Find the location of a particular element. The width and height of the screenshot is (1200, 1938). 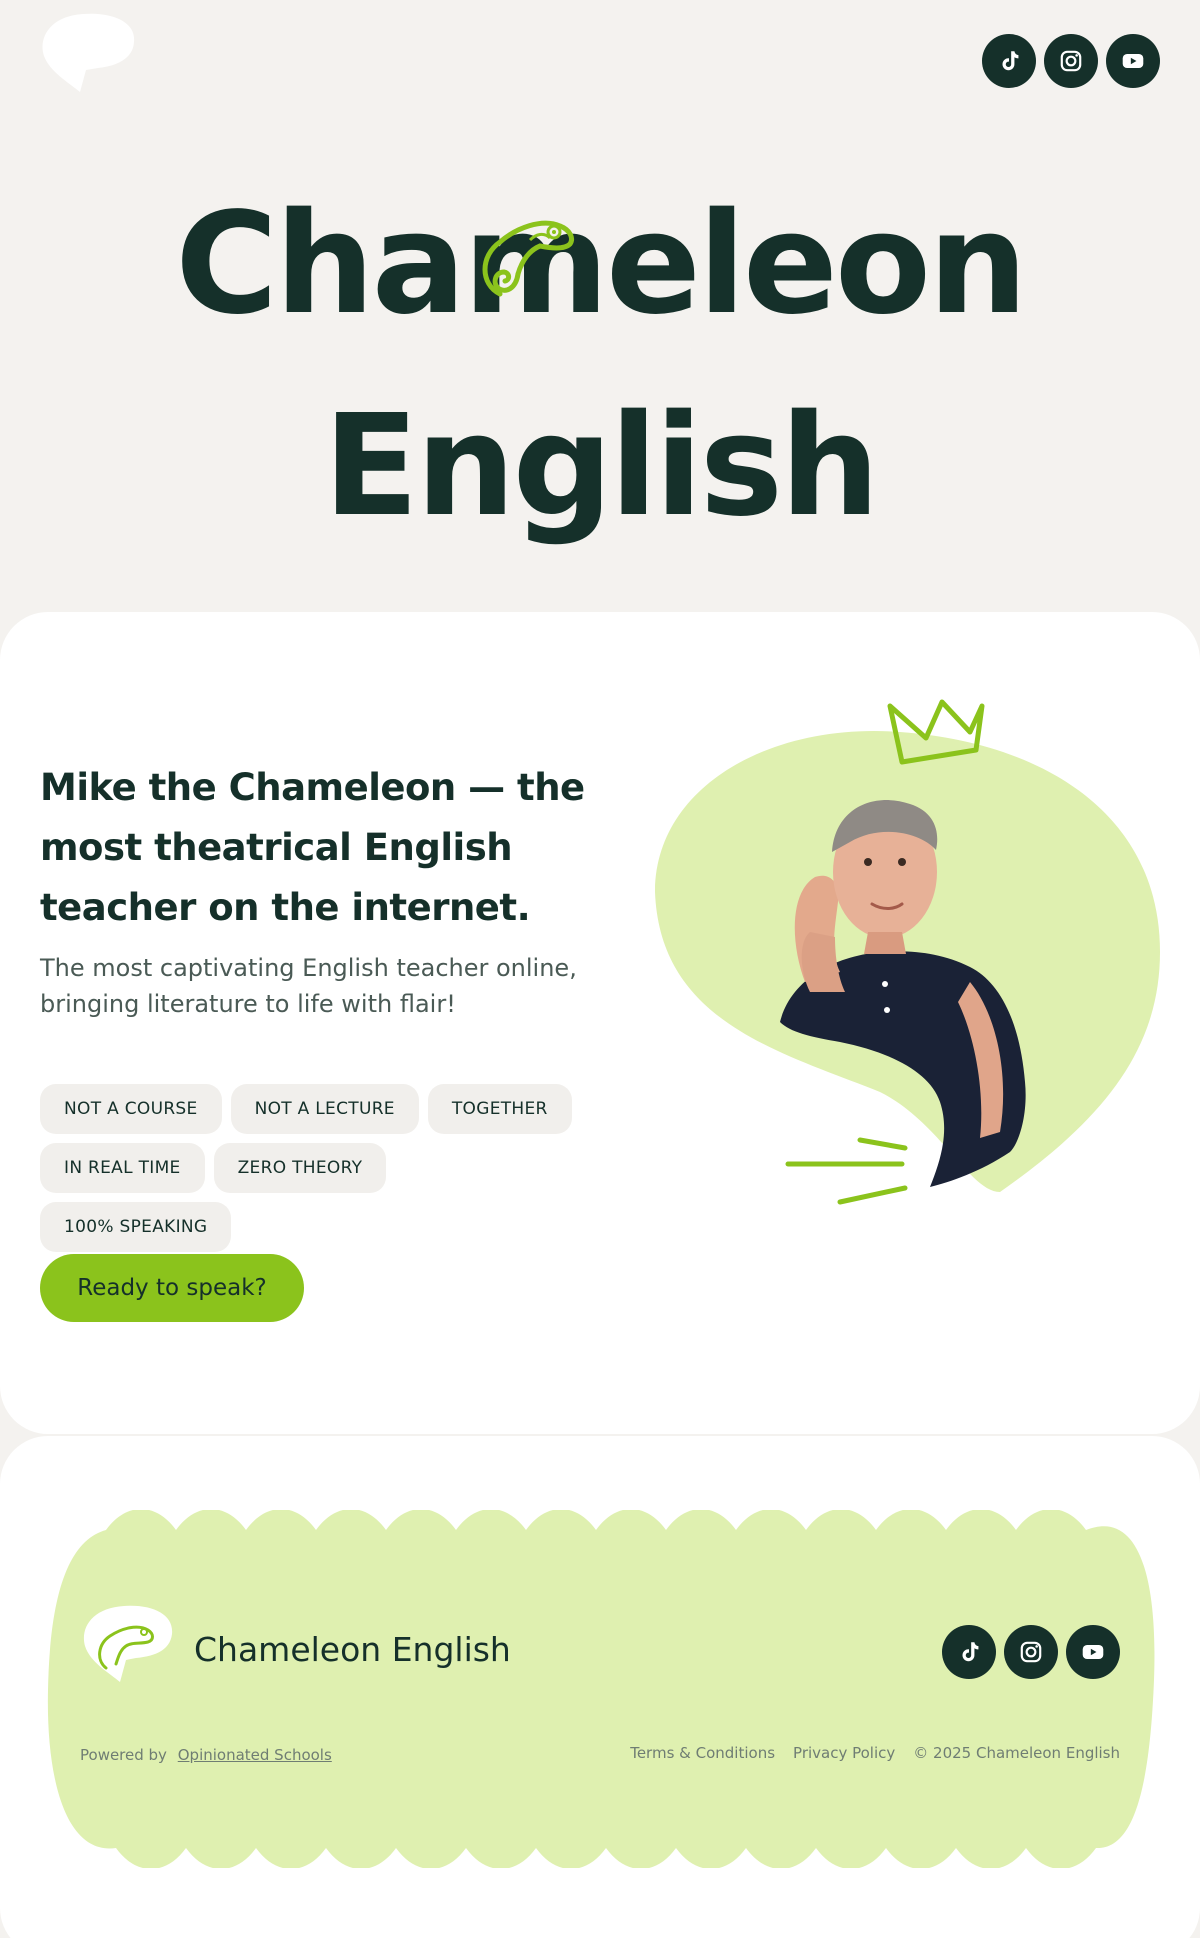

tag-not-a-lecture: NOT A LECTURE is located at coordinates (324, 1109).